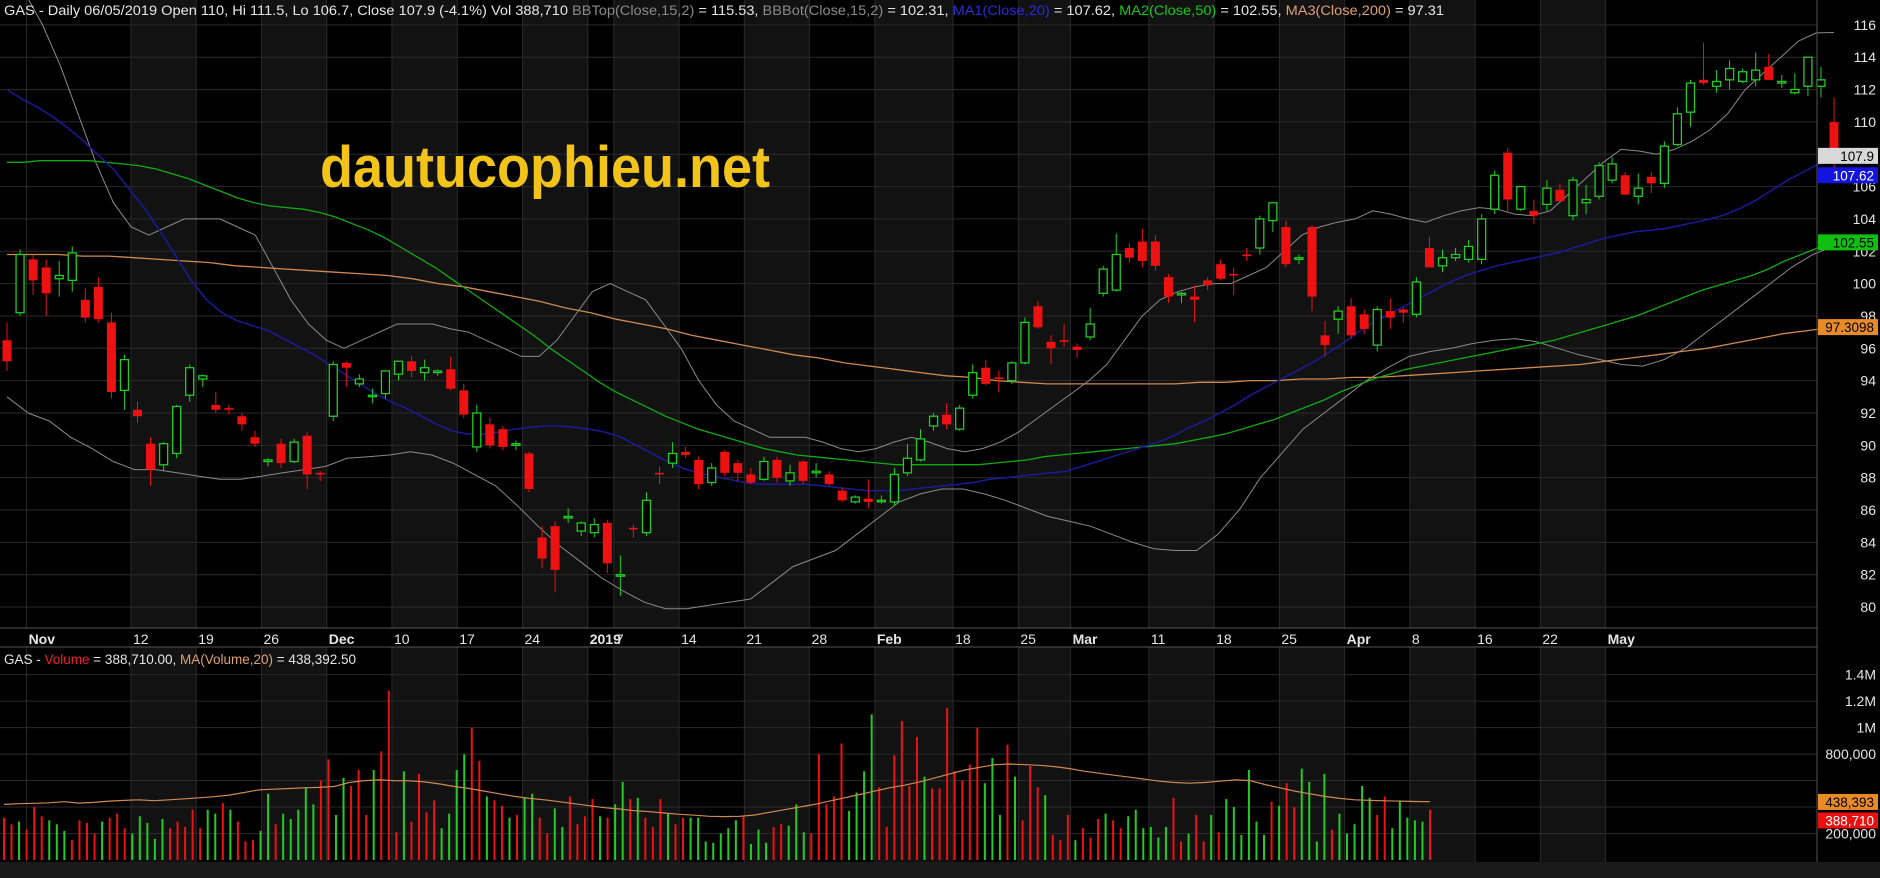 Image resolution: width=1880 pixels, height=878 pixels. What do you see at coordinates (1857, 156) in the screenshot?
I see `close-badge: 107.9` at bounding box center [1857, 156].